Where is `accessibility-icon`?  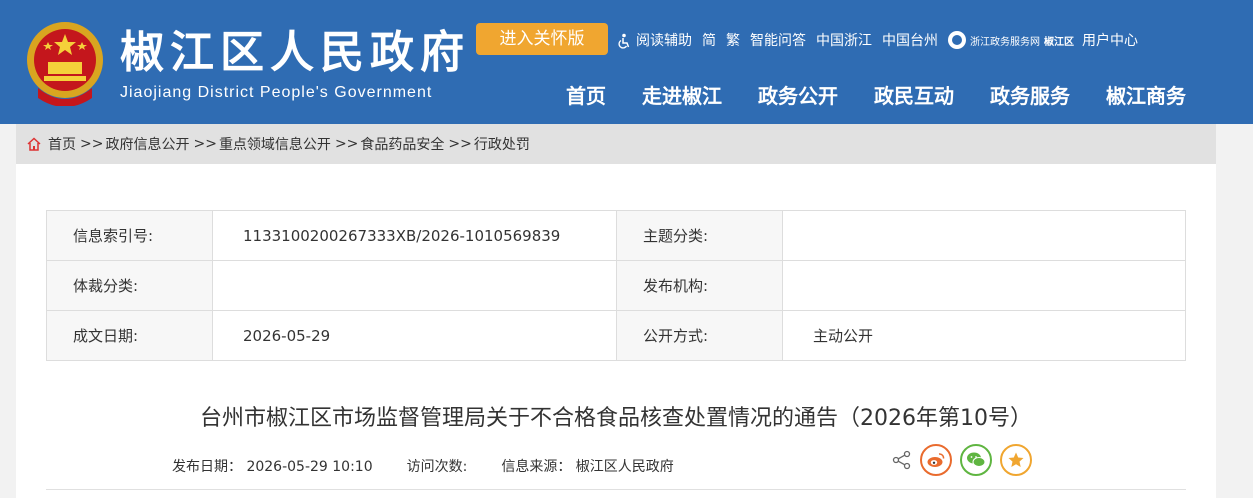
accessibility-icon is located at coordinates (624, 41).